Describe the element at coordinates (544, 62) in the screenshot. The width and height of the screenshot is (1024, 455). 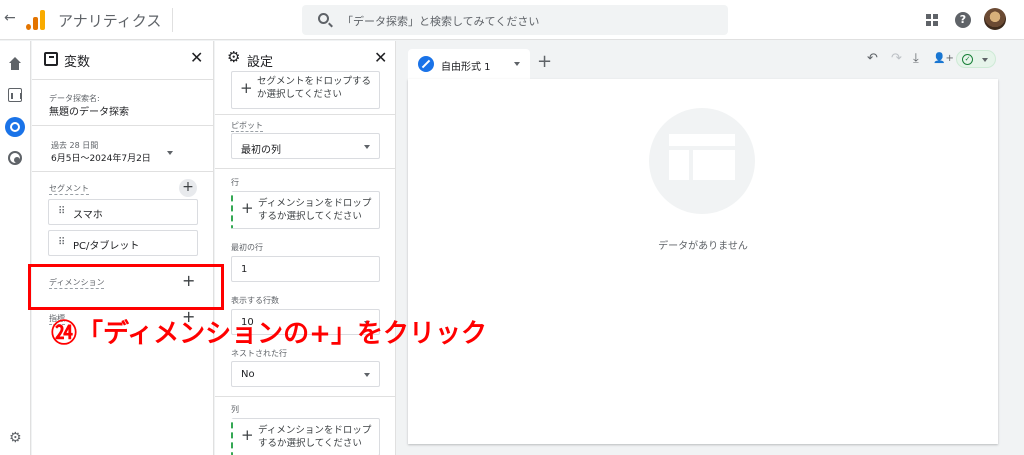
I see `add-tab-button: +` at that location.